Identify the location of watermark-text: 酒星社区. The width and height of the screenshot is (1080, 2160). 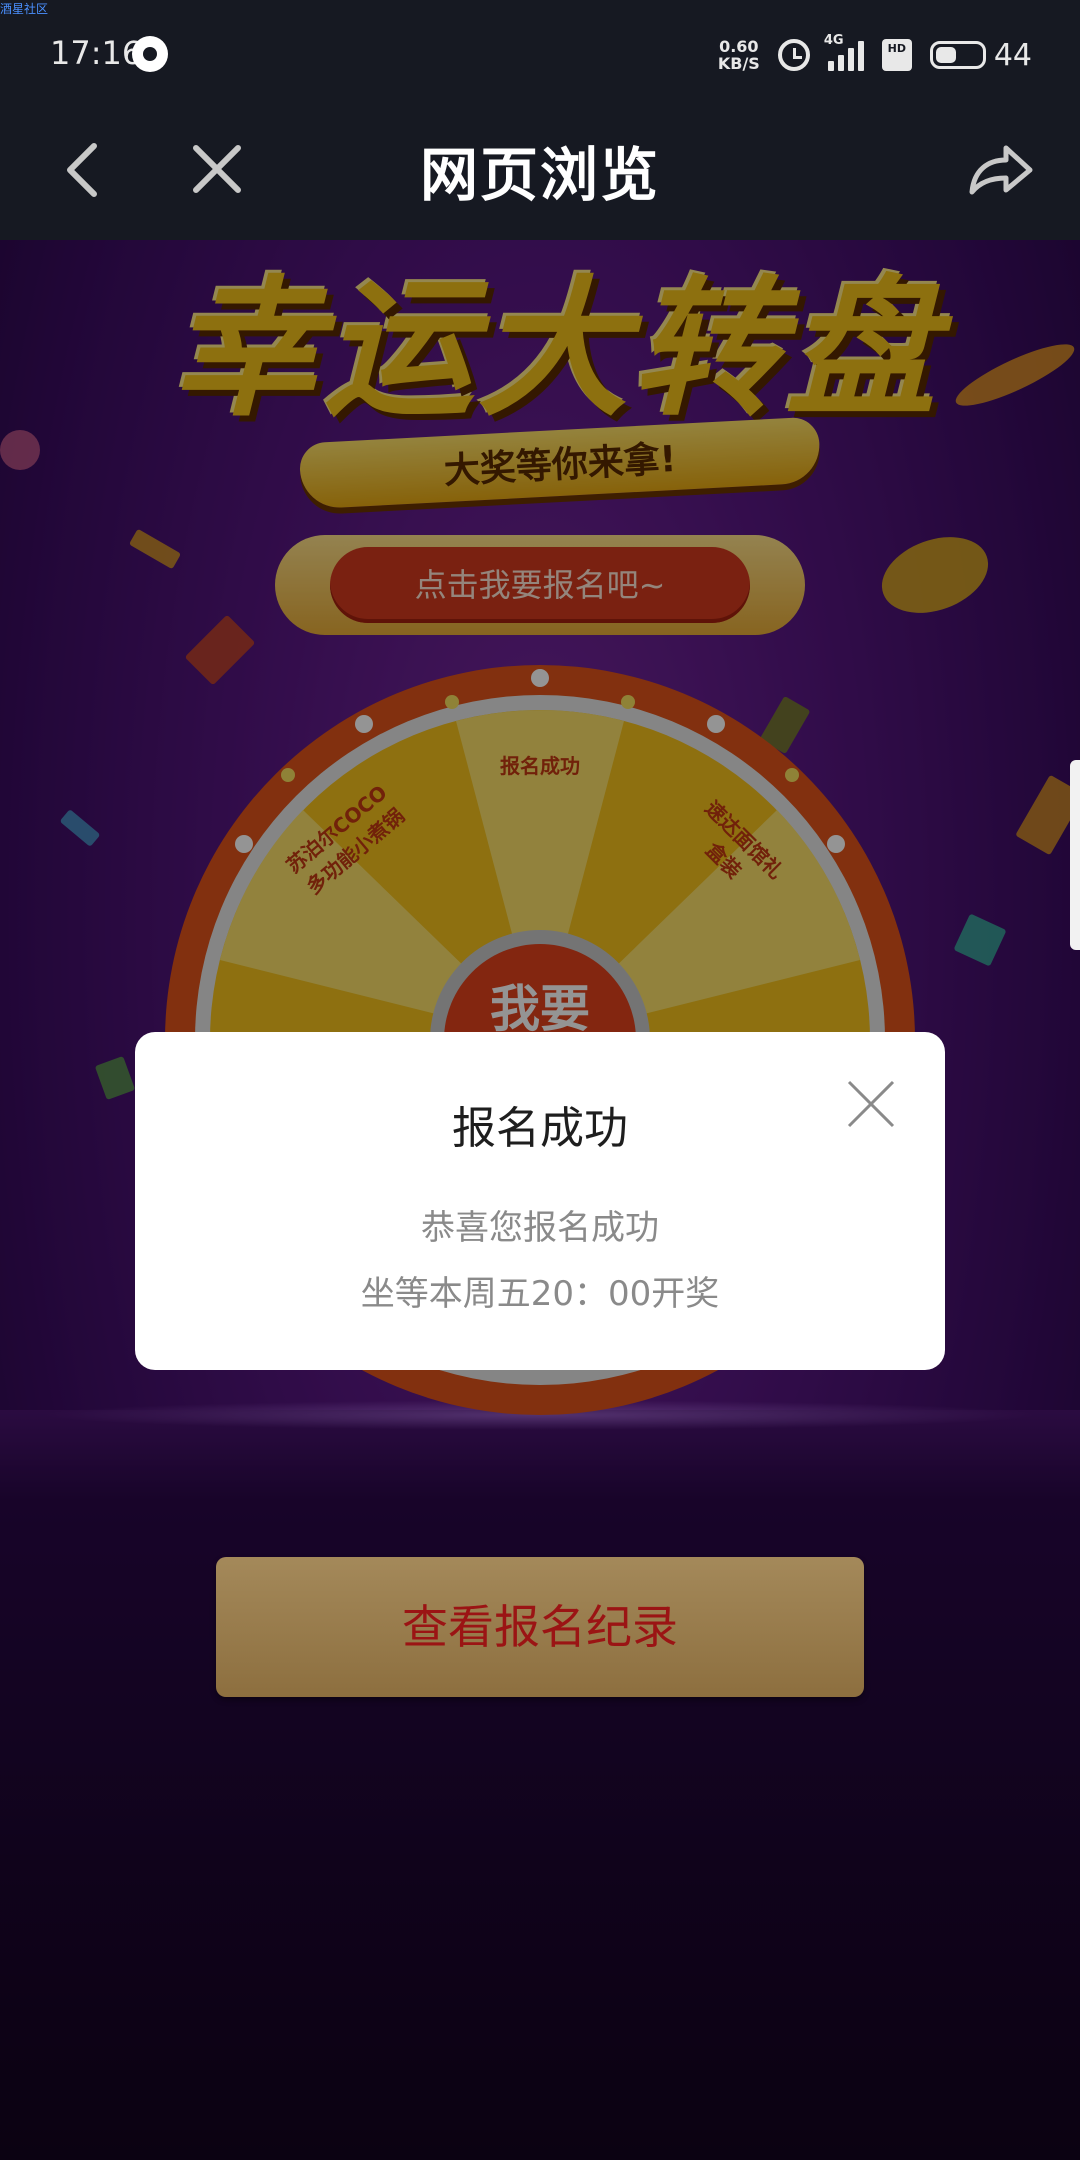
(24, 9).